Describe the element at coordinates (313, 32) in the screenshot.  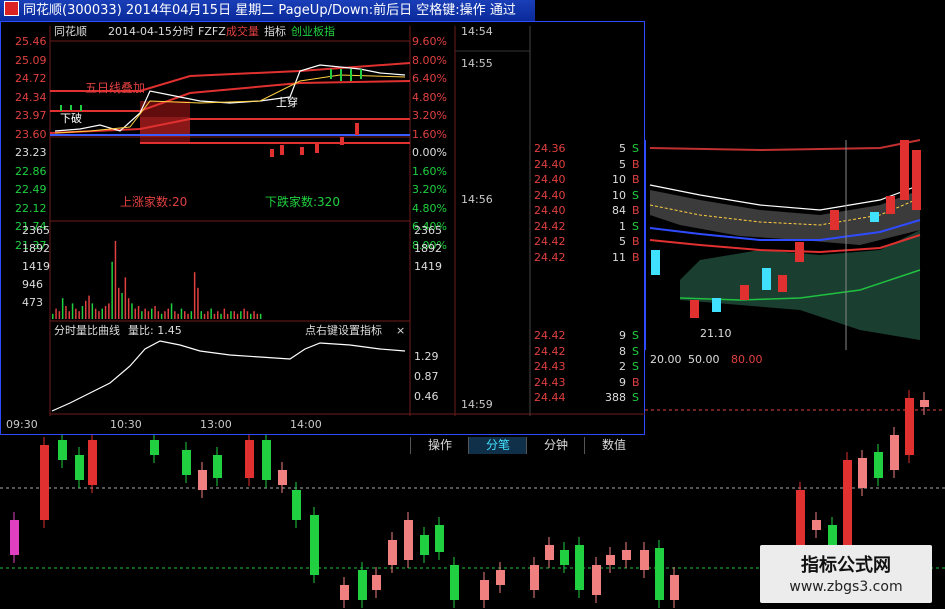
I see `index-tab-label: 创业板指` at that location.